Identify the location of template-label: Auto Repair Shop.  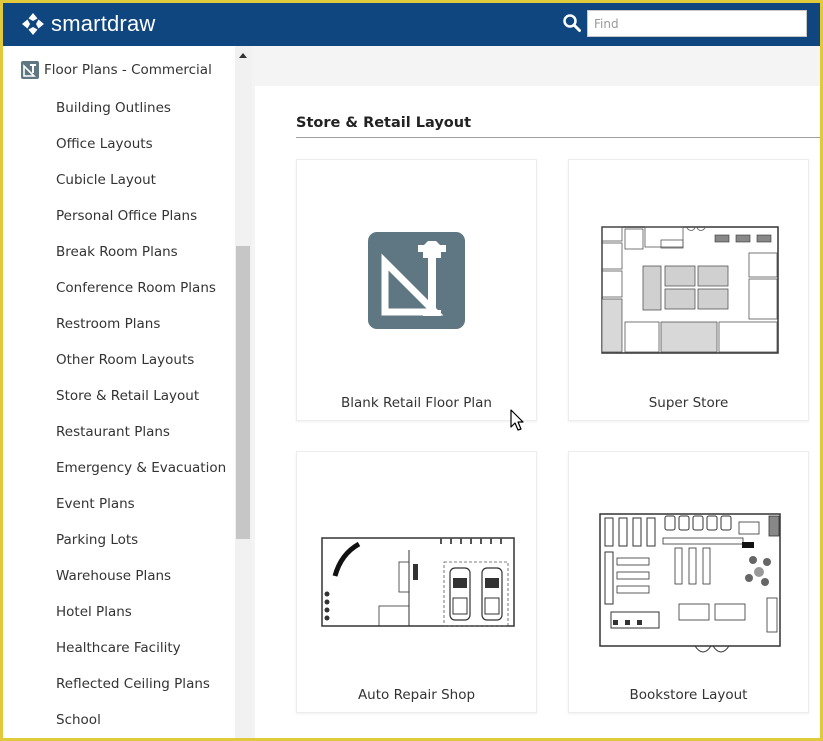
(416, 695).